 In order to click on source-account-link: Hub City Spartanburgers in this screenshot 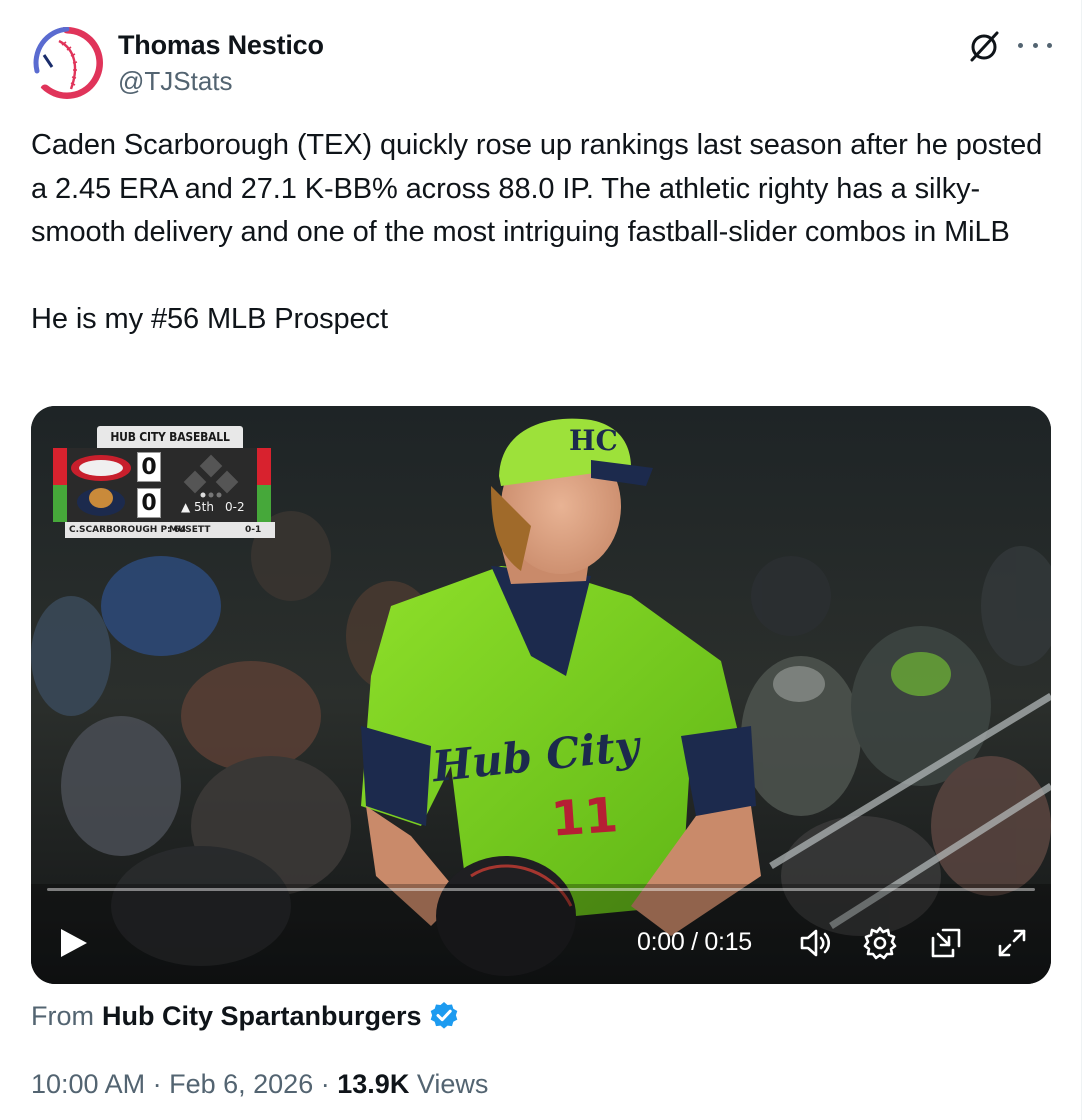, I will do `click(262, 1016)`.